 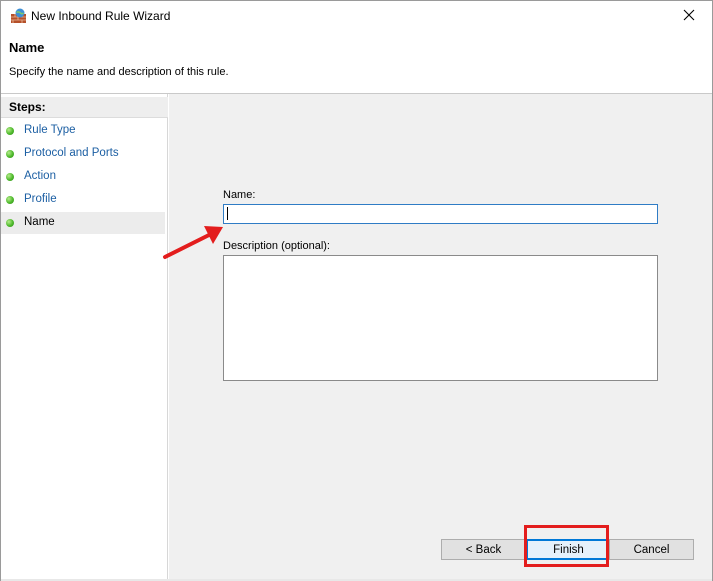 I want to click on step-label: Protocol and Ports, so click(x=71, y=153).